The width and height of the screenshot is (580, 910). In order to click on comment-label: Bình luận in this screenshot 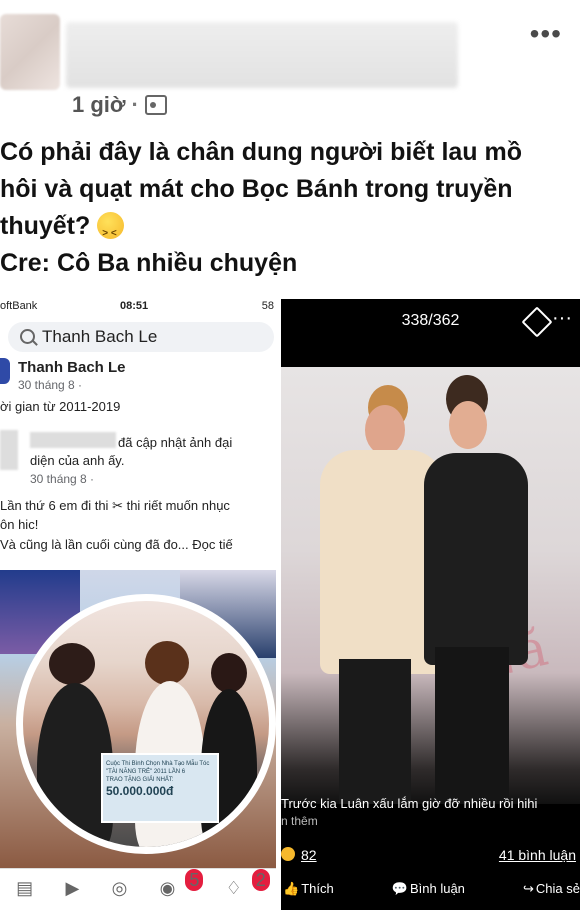, I will do `click(437, 888)`.